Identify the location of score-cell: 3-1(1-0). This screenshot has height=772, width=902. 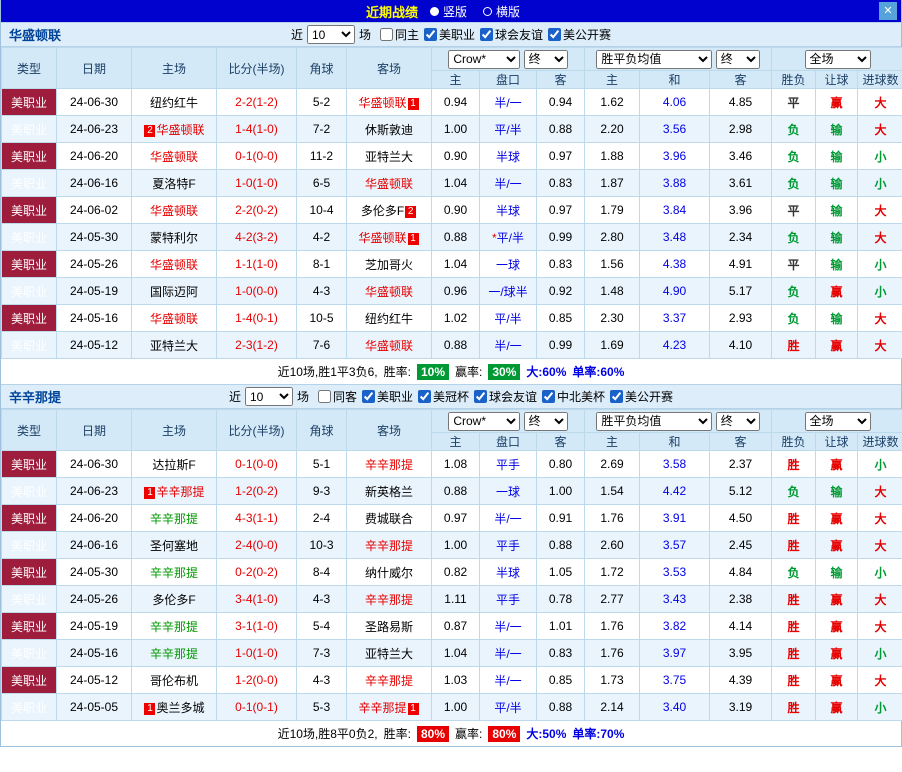
(256, 626).